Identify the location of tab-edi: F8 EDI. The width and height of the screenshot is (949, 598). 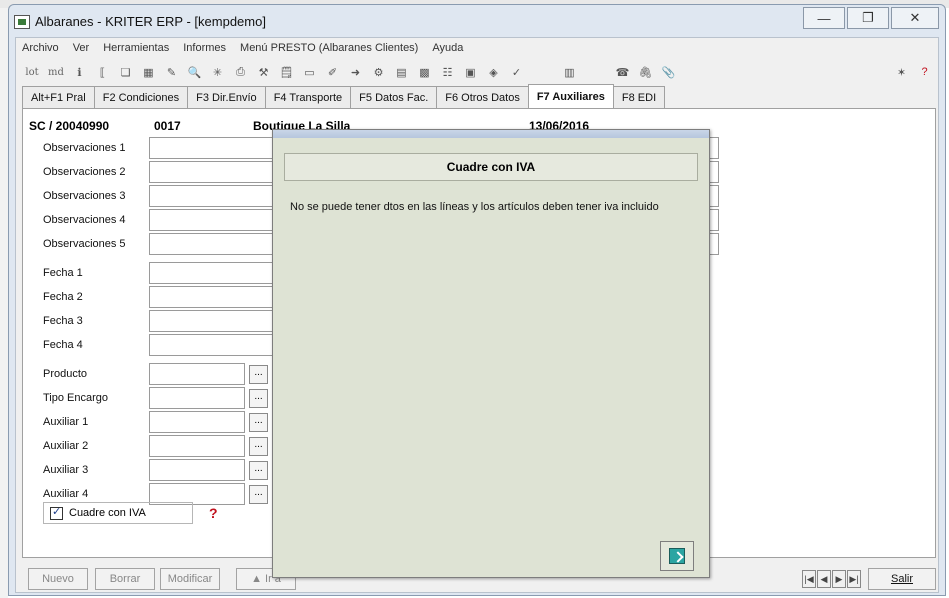
(639, 97).